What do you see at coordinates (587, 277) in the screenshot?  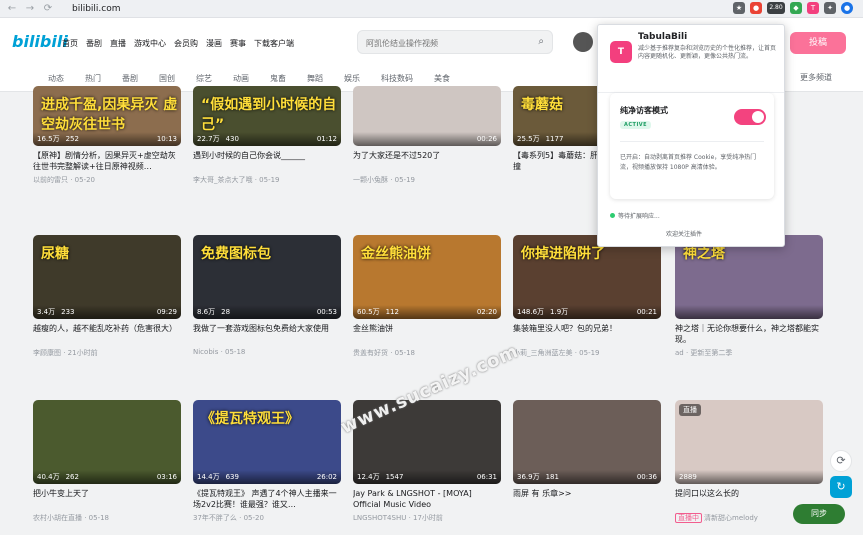 I see `video-thumbnail: 你掉进陷阱了 148.6万 1.9万 00:21` at bounding box center [587, 277].